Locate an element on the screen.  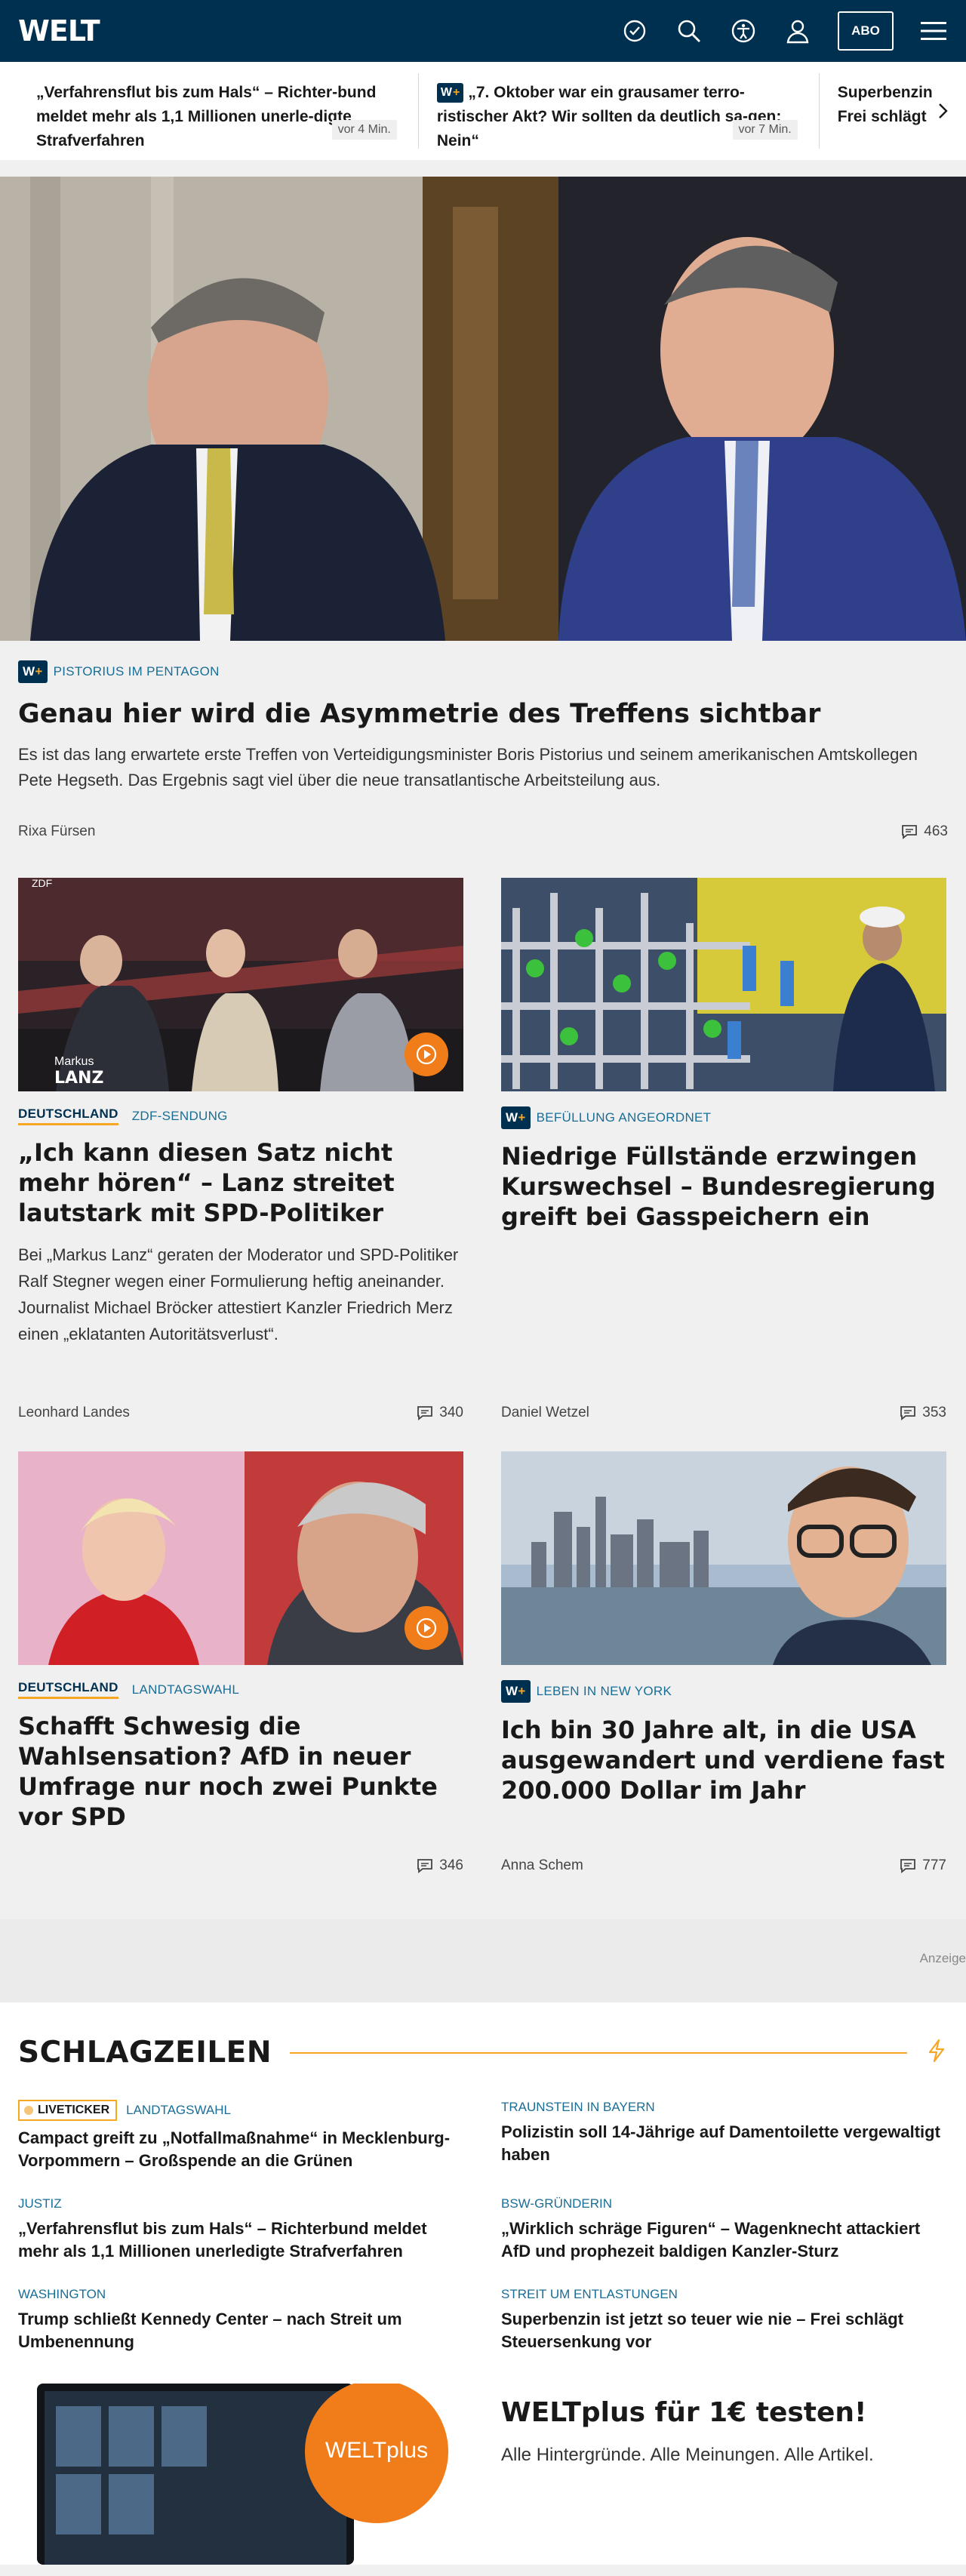
zdf-label: ZDF is located at coordinates (42, 883).